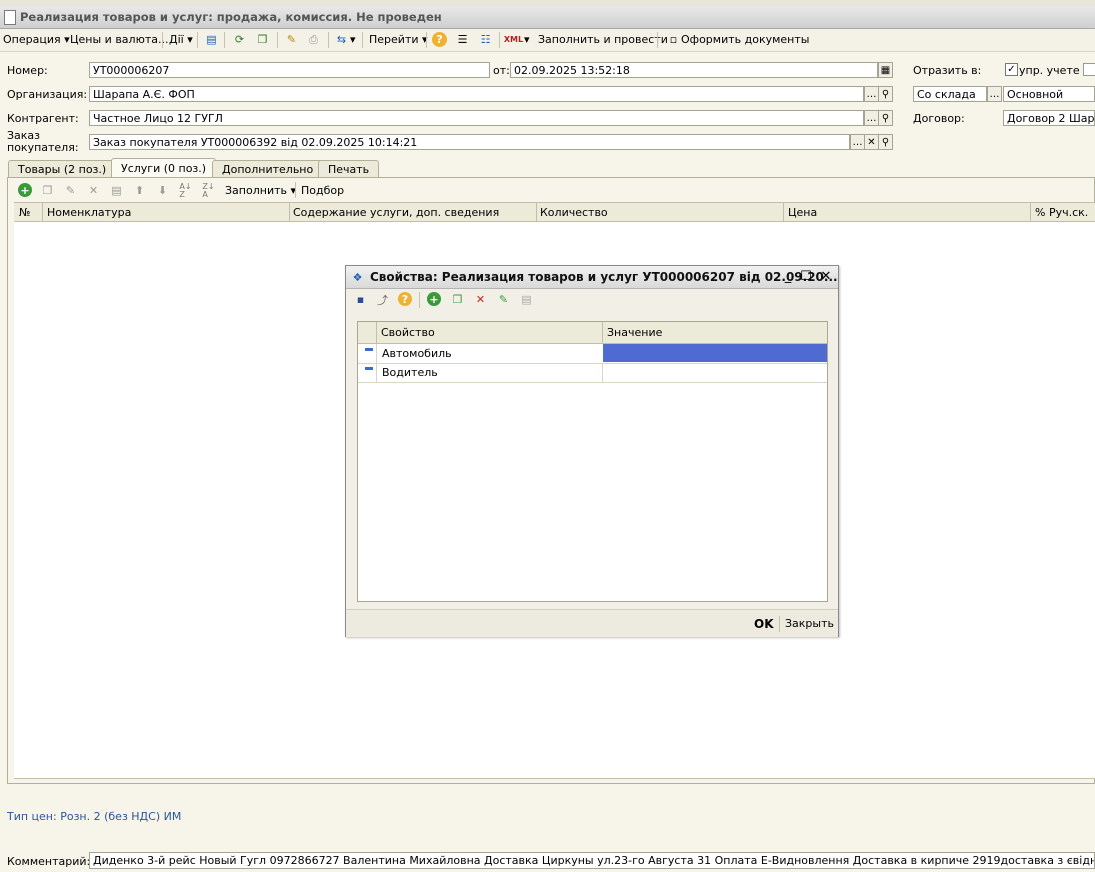 The width and height of the screenshot is (1095, 872). I want to click on ok-button: OK, so click(764, 624).